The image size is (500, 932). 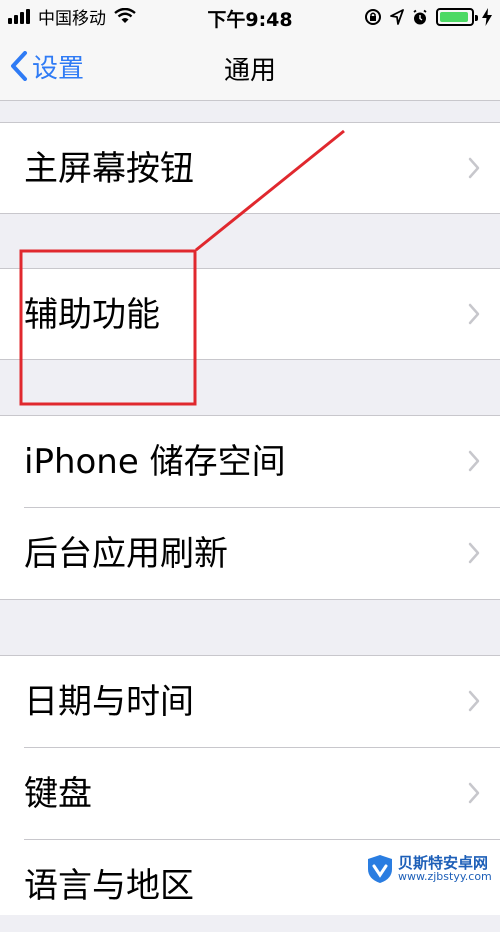 What do you see at coordinates (270, 190) in the screenshot?
I see `annotation-pointer-line` at bounding box center [270, 190].